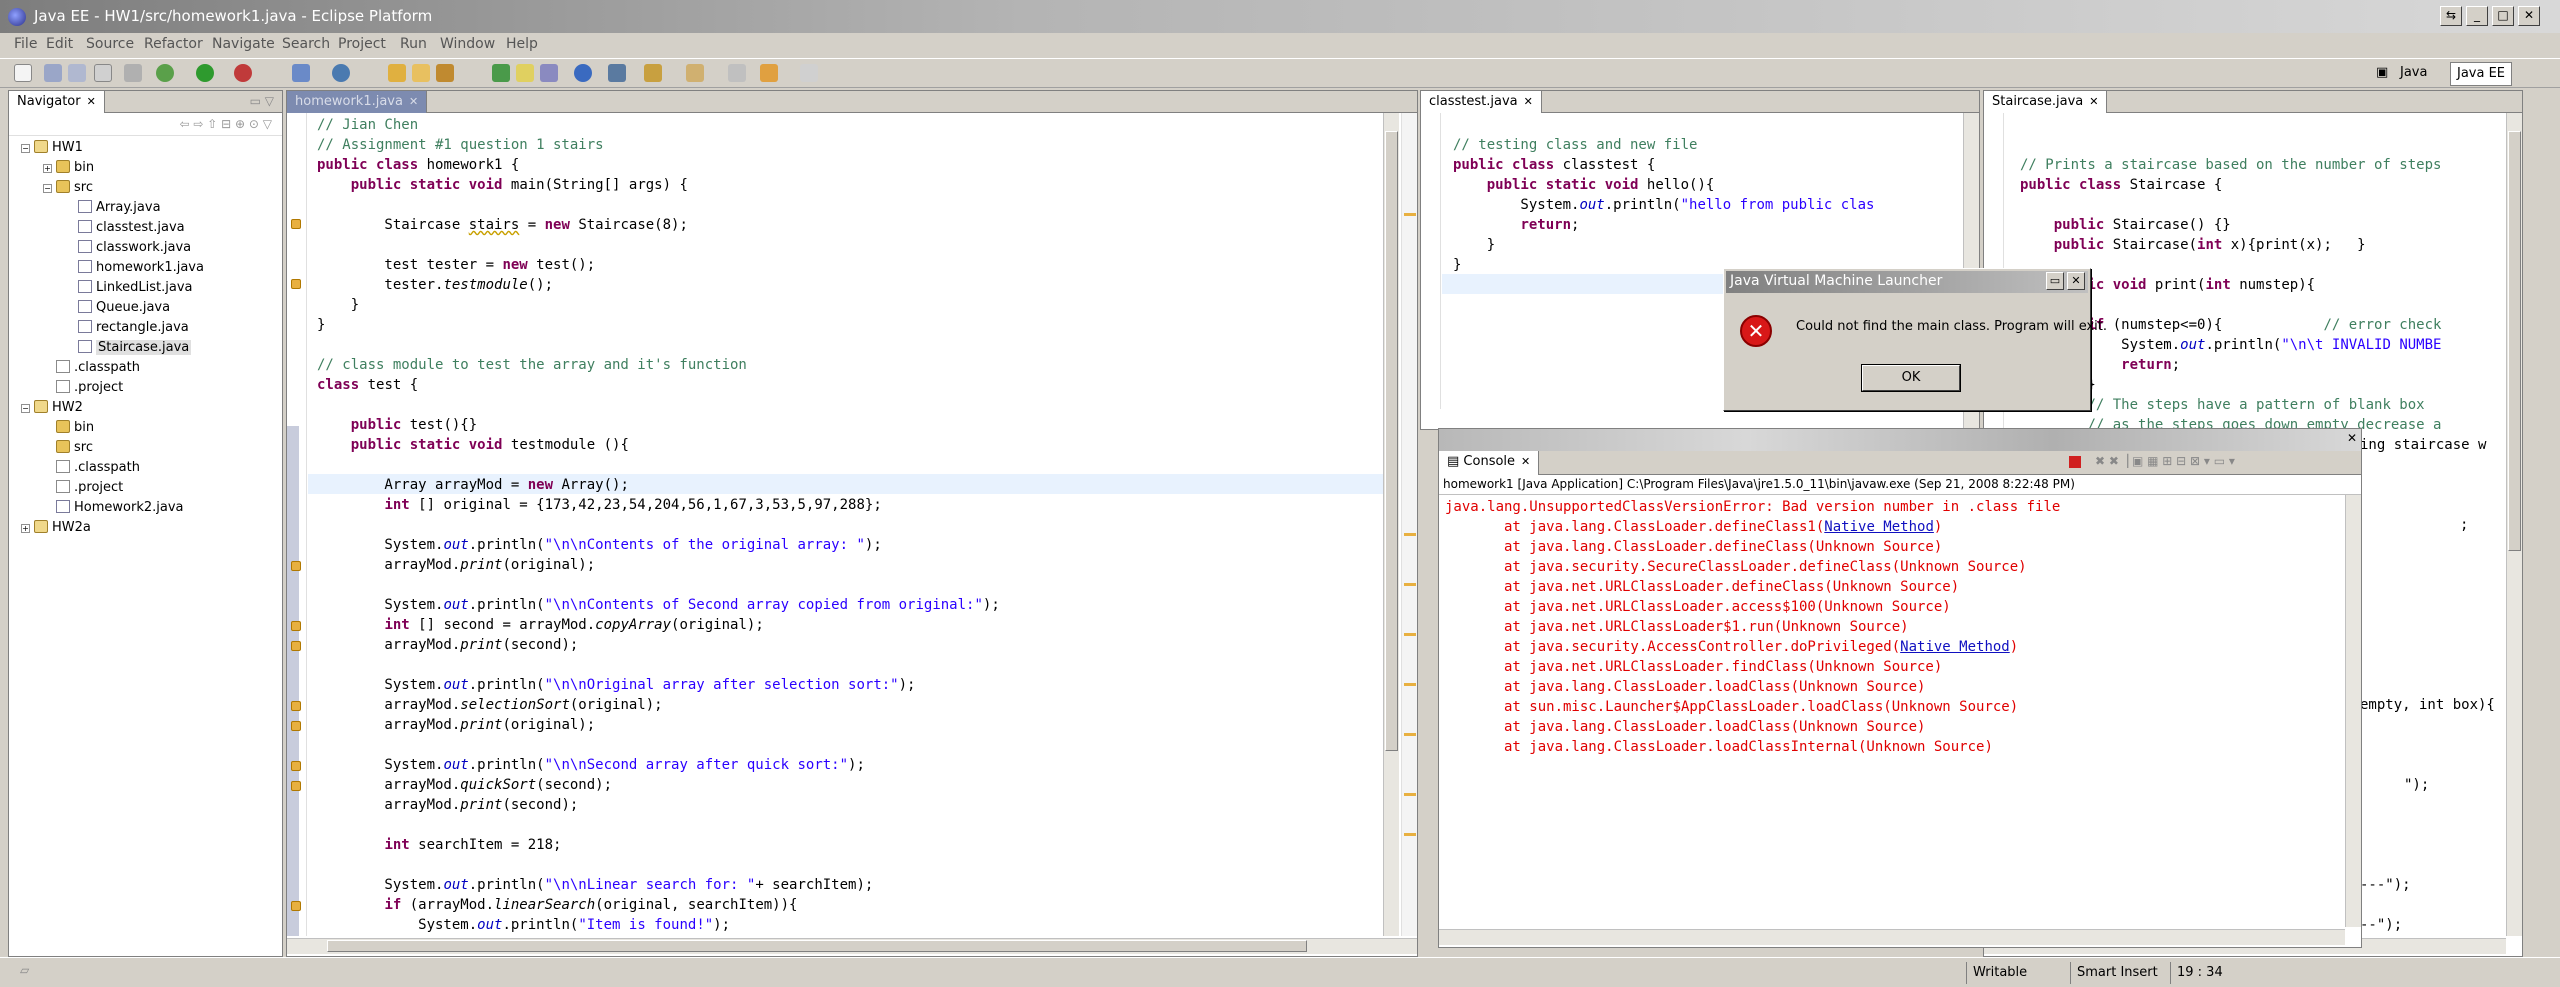 Image resolution: width=2560 pixels, height=987 pixels. Describe the element at coordinates (110, 44) in the screenshot. I see `menu-source: Source` at that location.